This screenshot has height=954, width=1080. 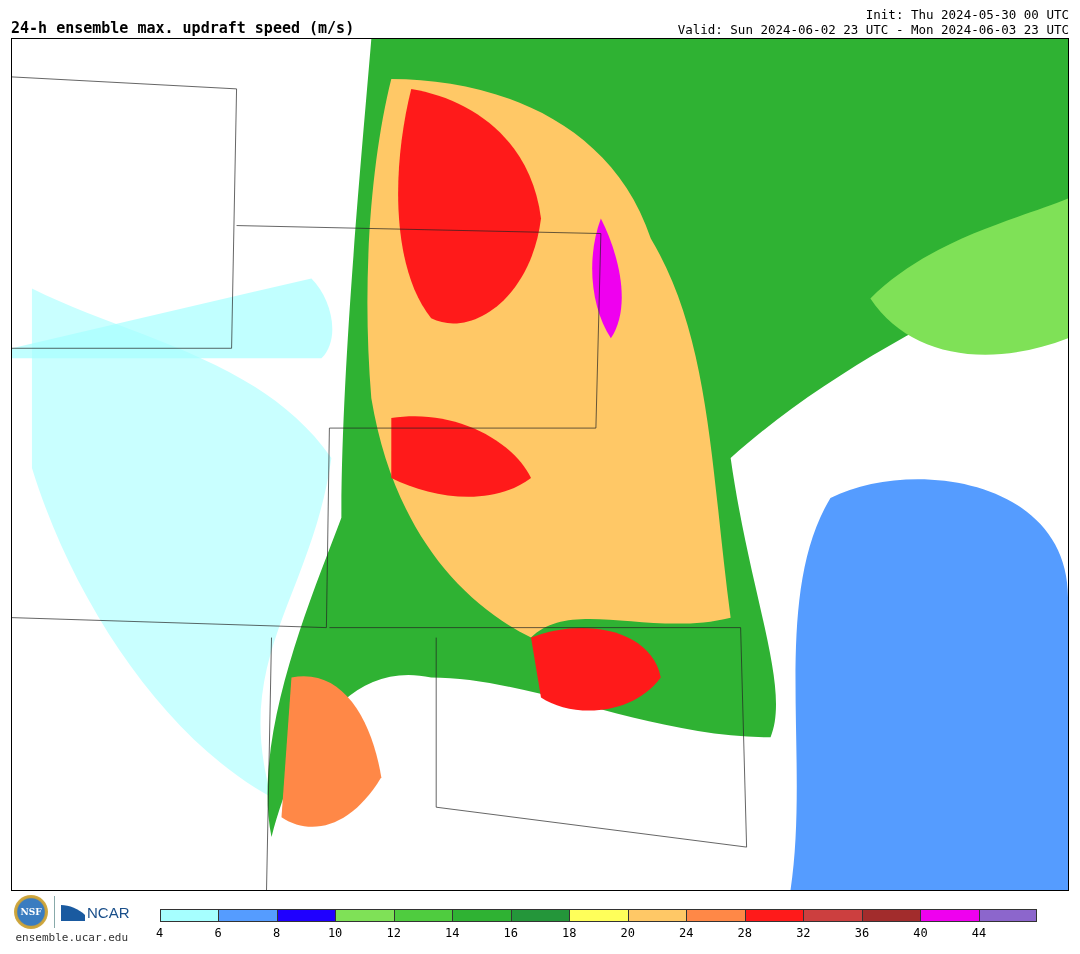 What do you see at coordinates (72, 937) in the screenshot?
I see `site-url: ensemble.ucar.edu` at bounding box center [72, 937].